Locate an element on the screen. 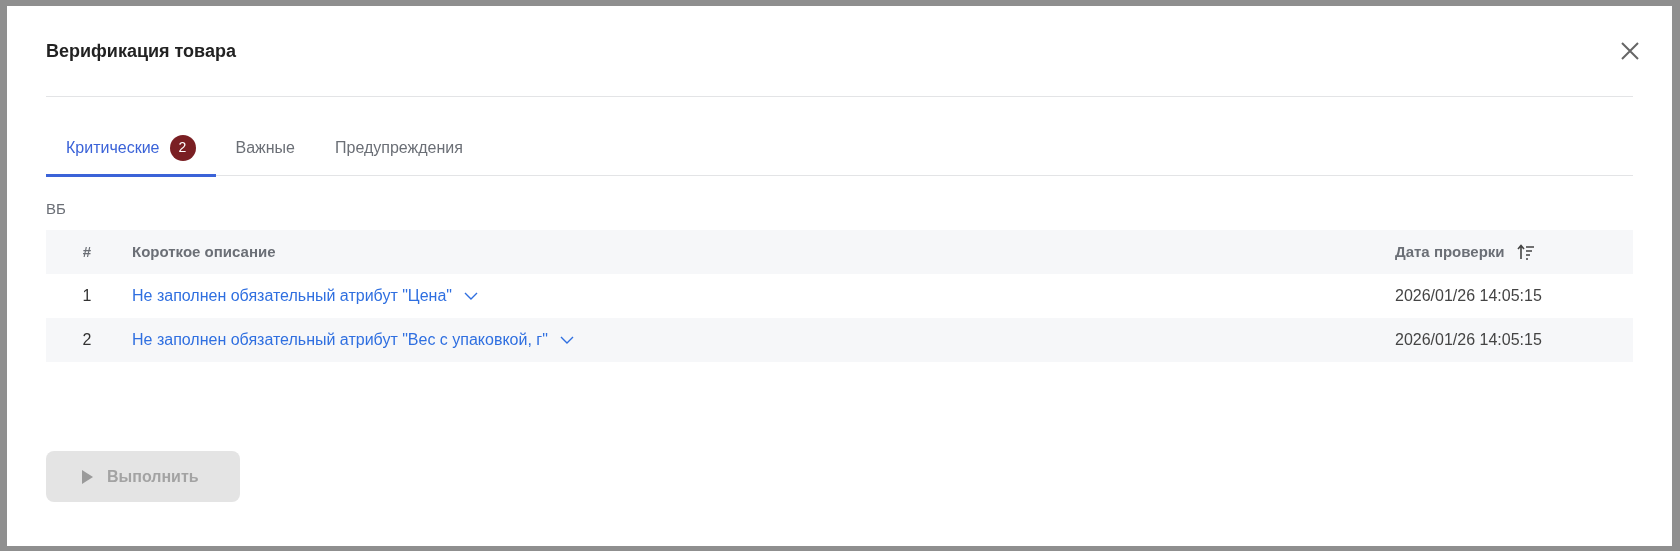  row-number: 1 is located at coordinates (87, 296).